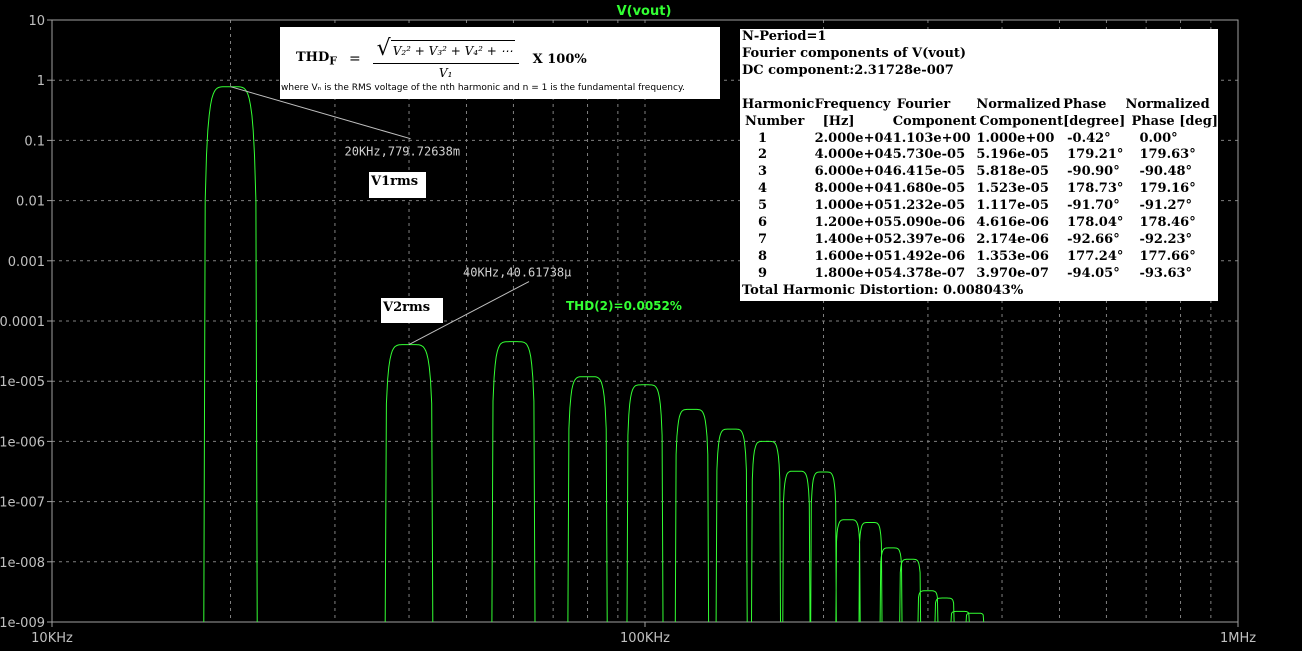 The height and width of the screenshot is (651, 1302). I want to click on col-header: Phase, so click(1085, 104).